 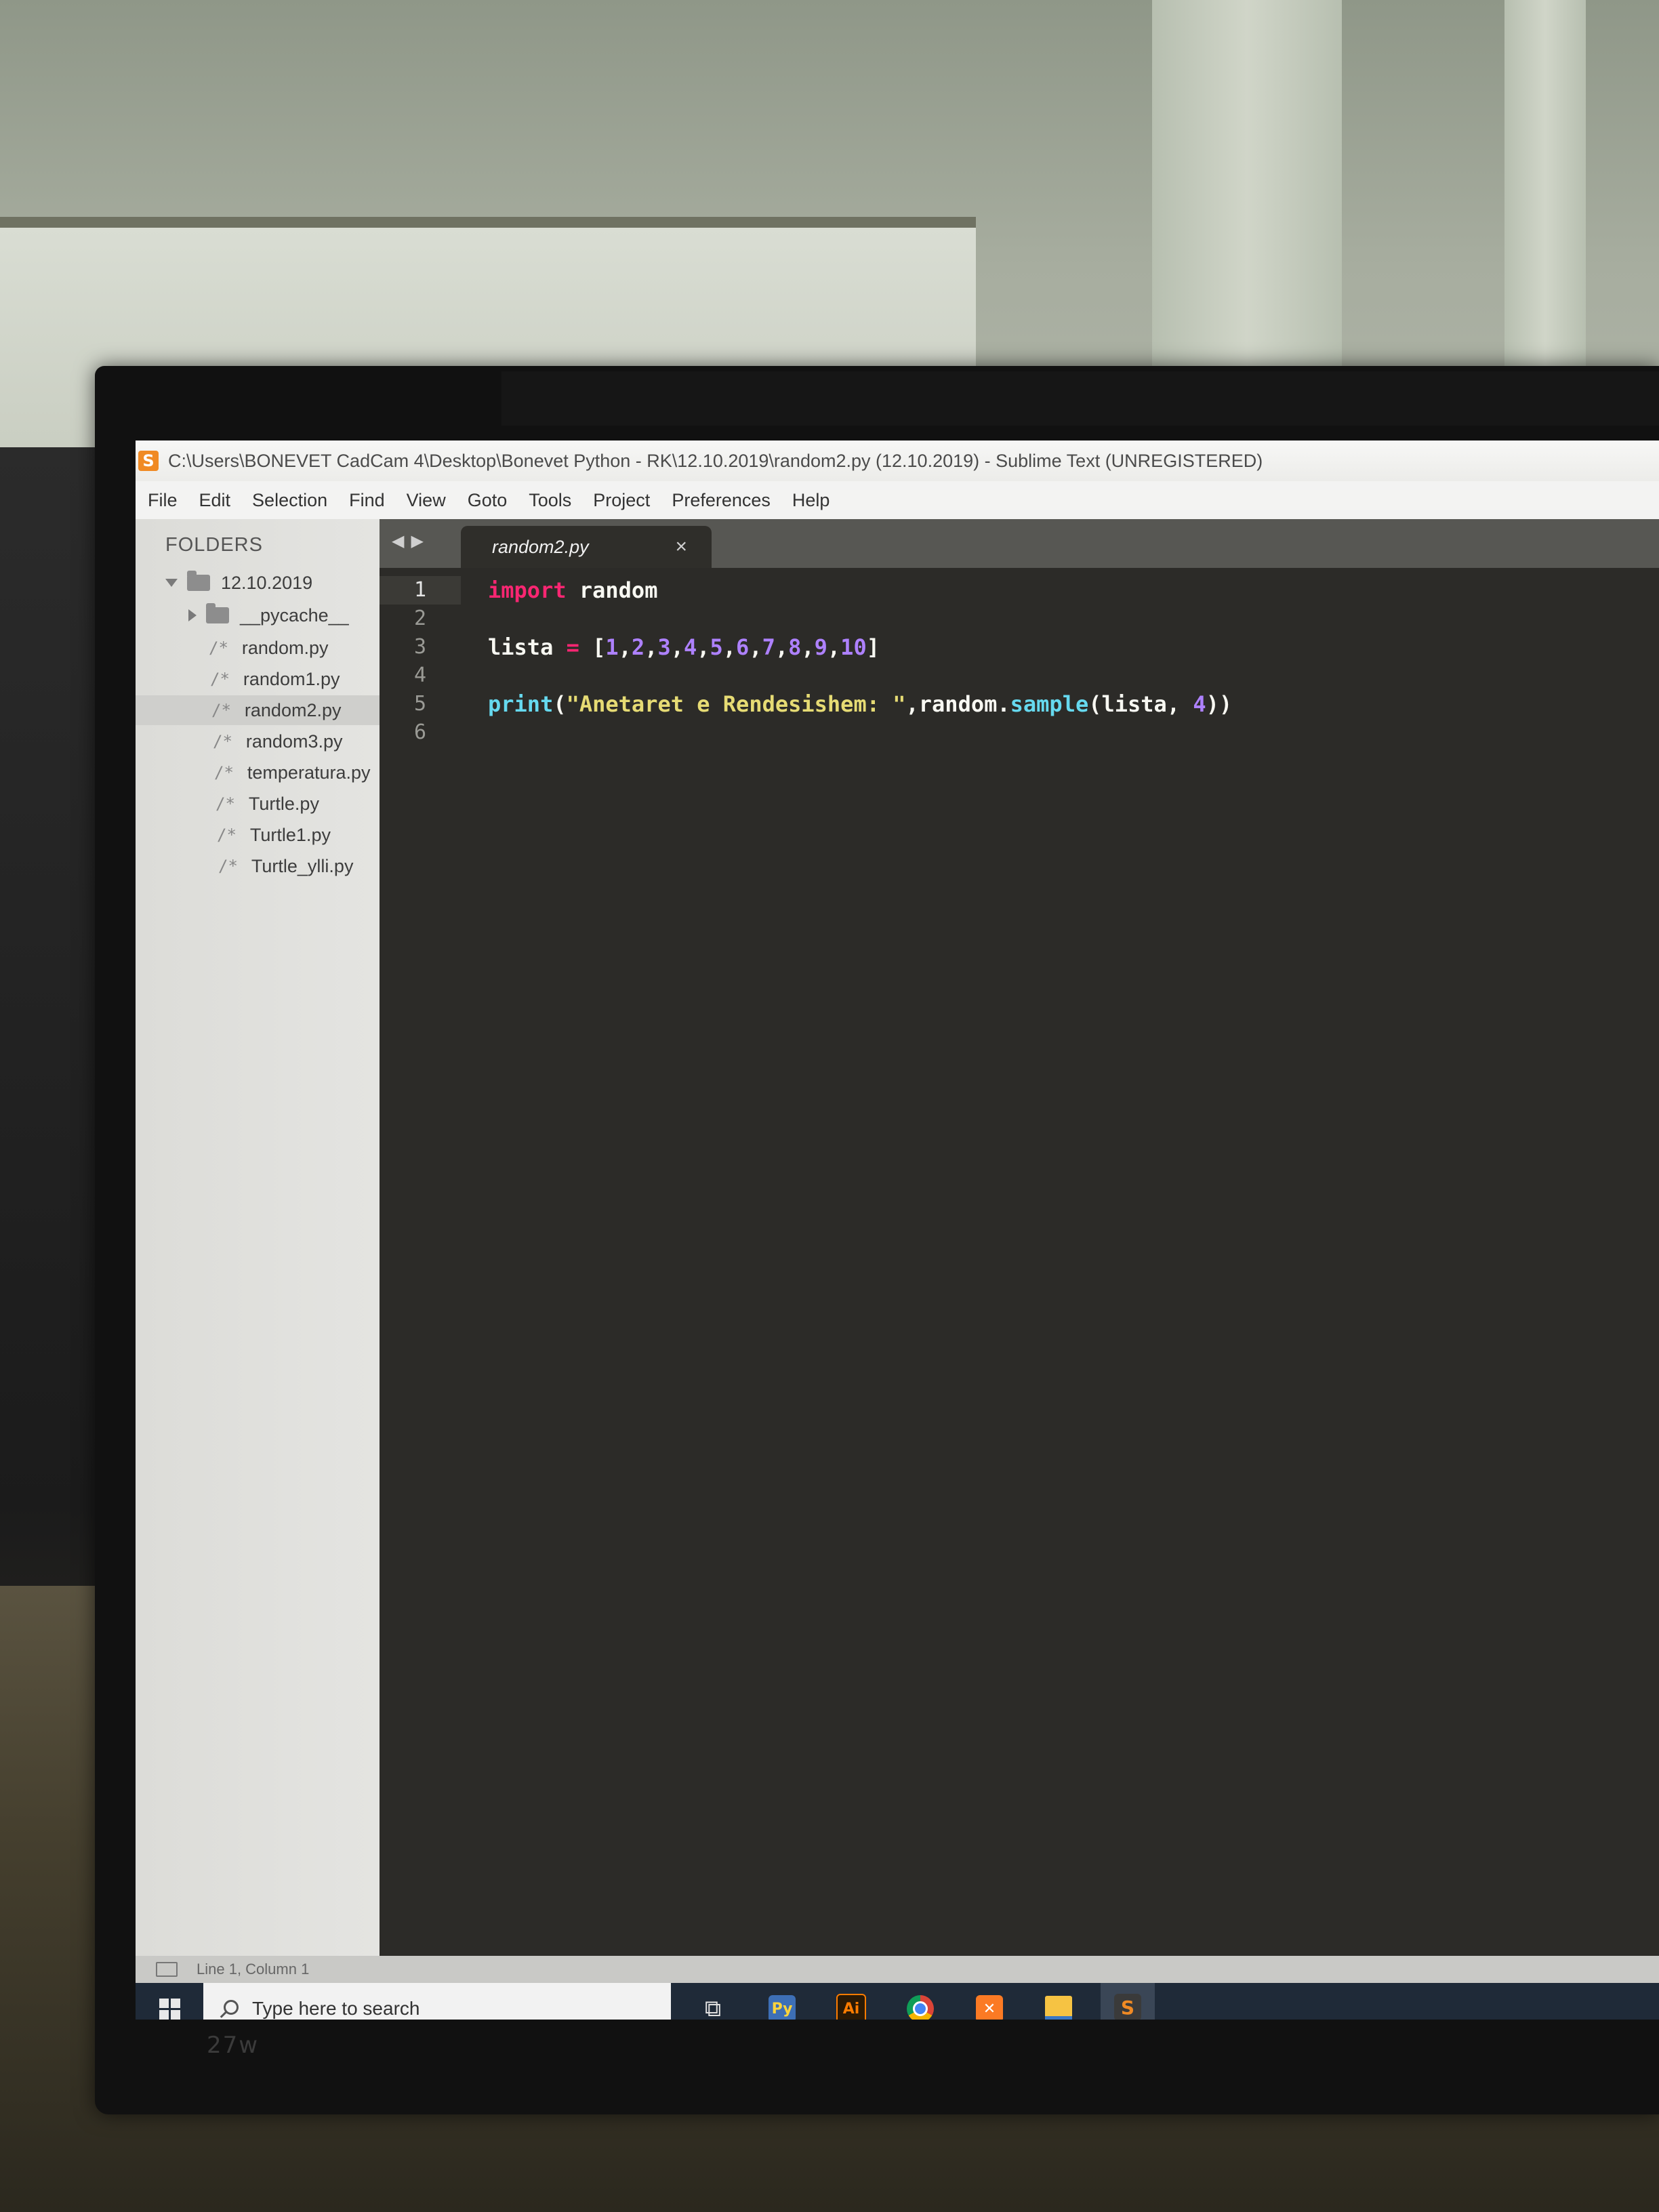 I want to click on code-method: sample, so click(x=1049, y=704).